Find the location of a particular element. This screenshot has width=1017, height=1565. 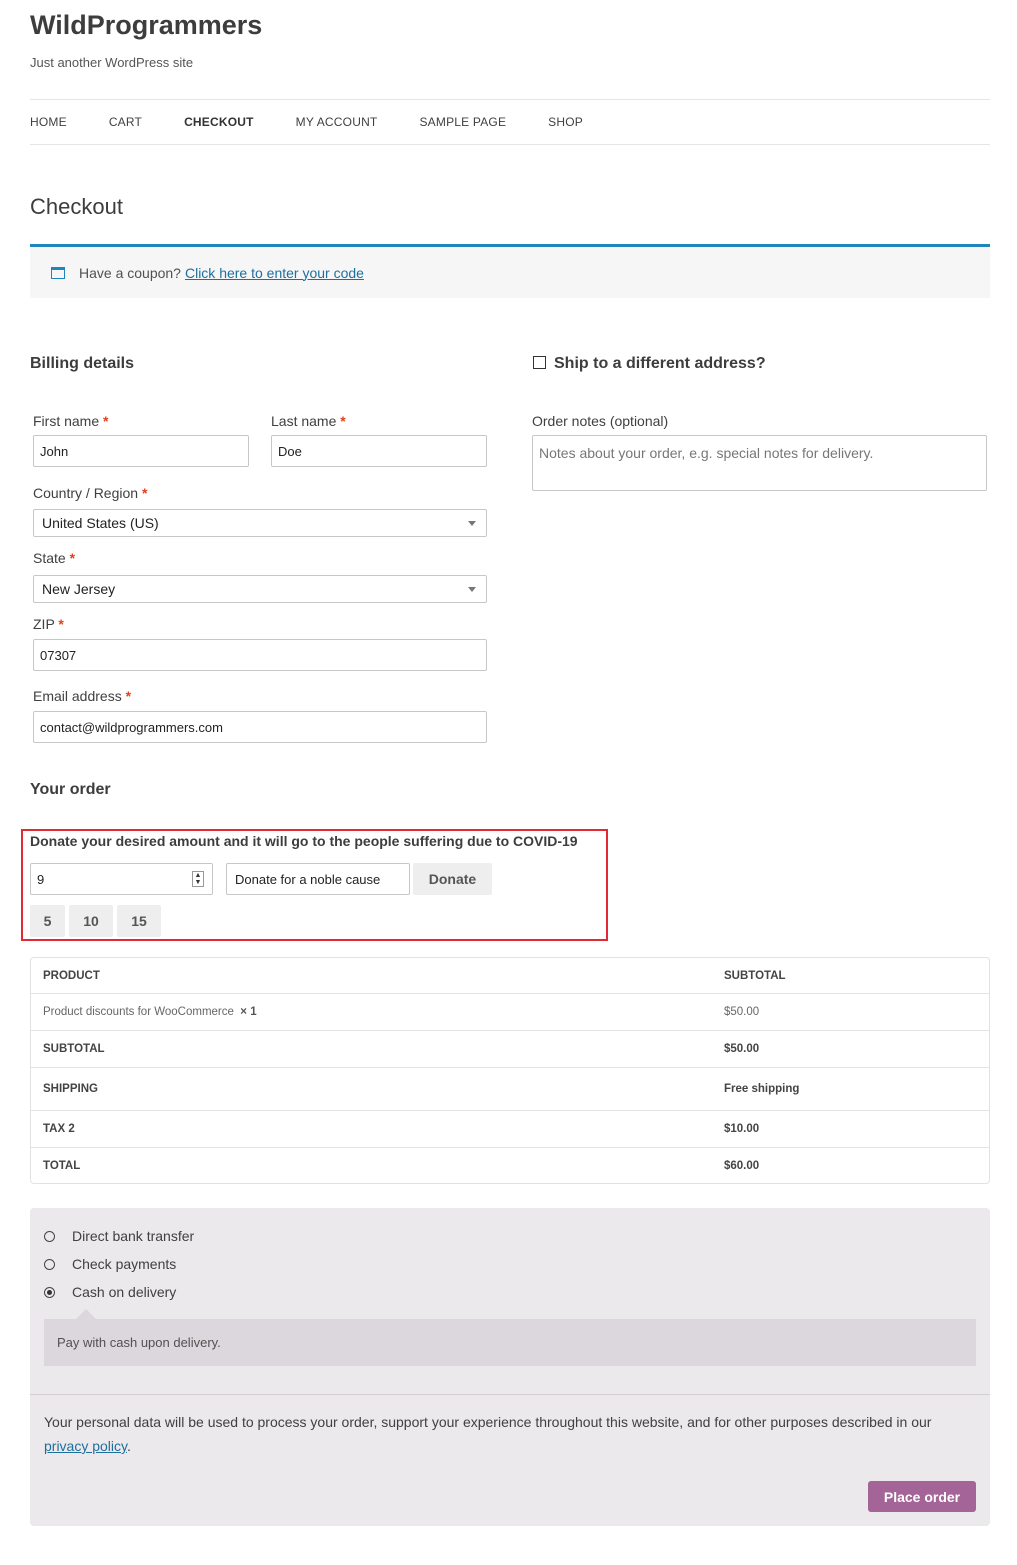

country-select: United States (US) is located at coordinates (260, 523).